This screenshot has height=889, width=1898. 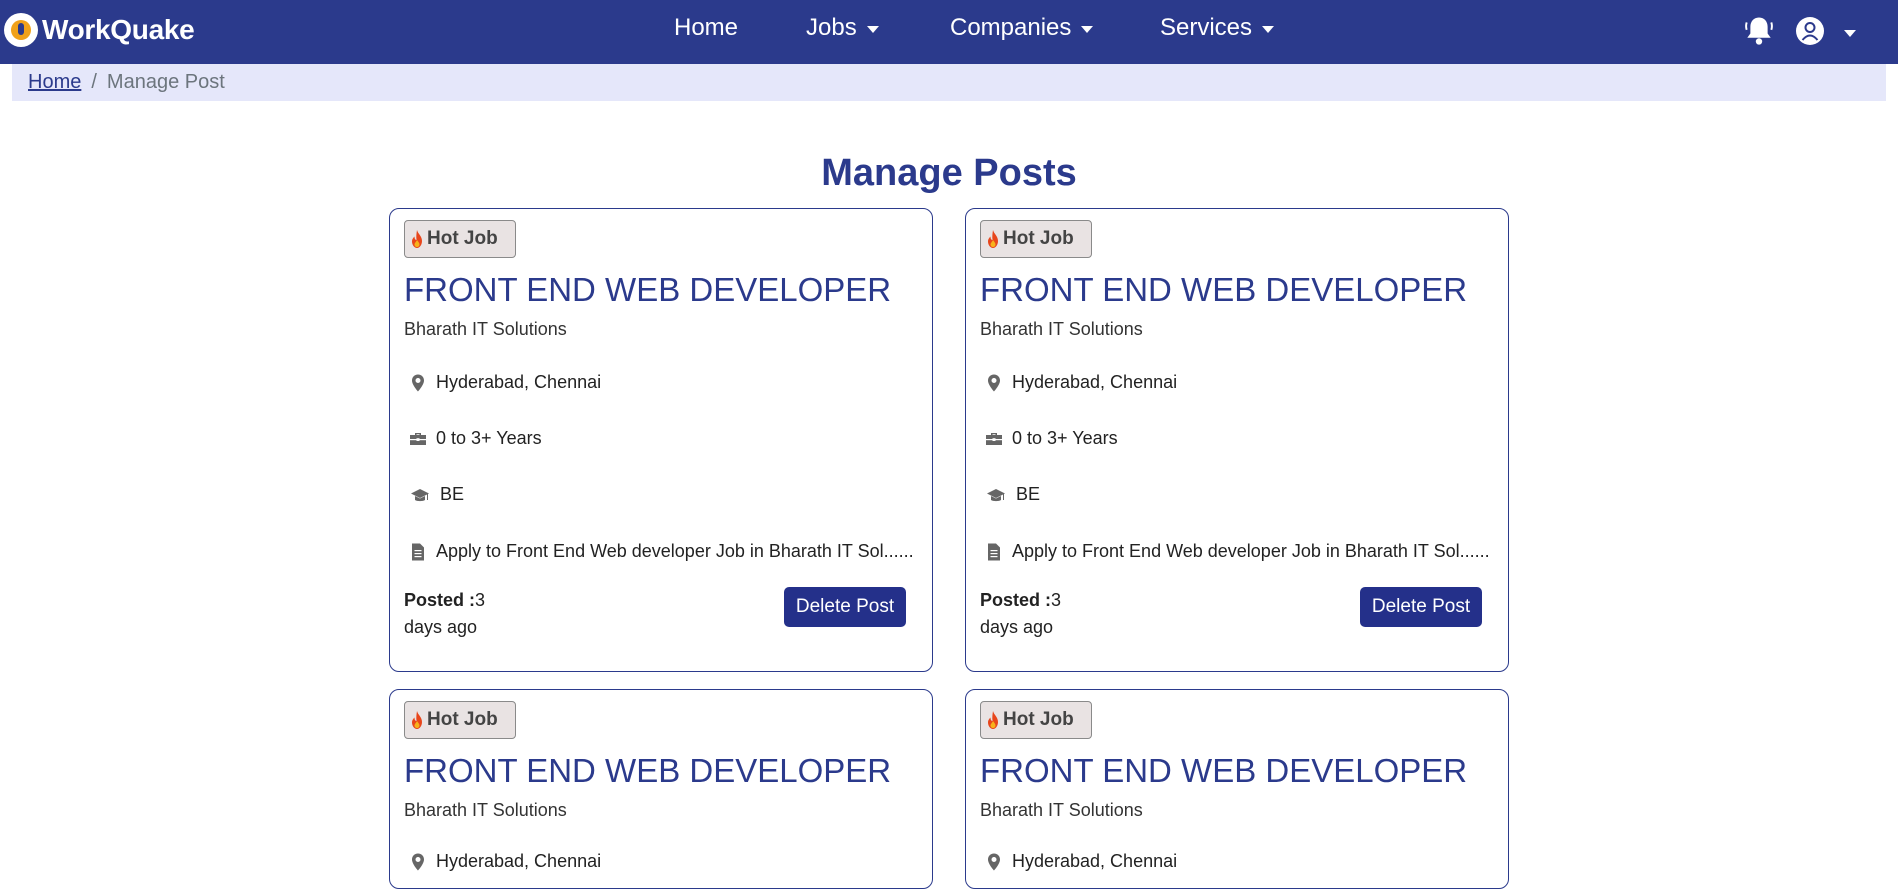 What do you see at coordinates (831, 27) in the screenshot?
I see `nav-item-label: Jobs` at bounding box center [831, 27].